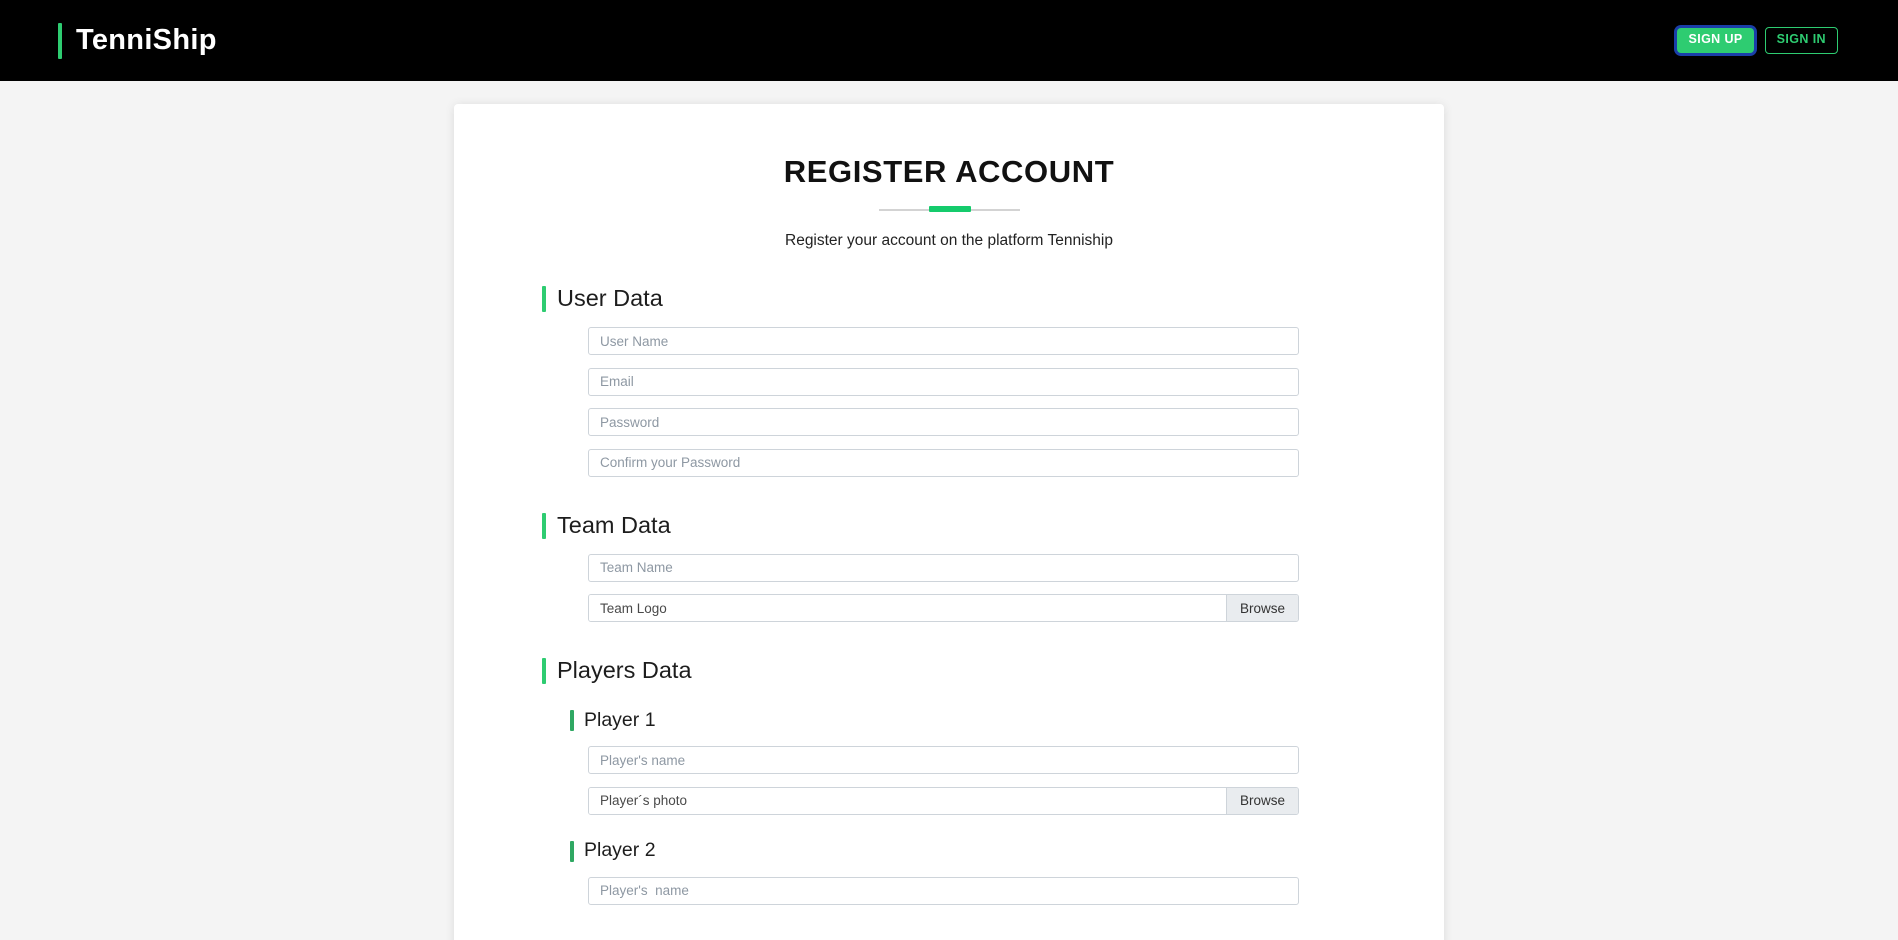 The height and width of the screenshot is (940, 1898). I want to click on team-name-input, so click(943, 567).